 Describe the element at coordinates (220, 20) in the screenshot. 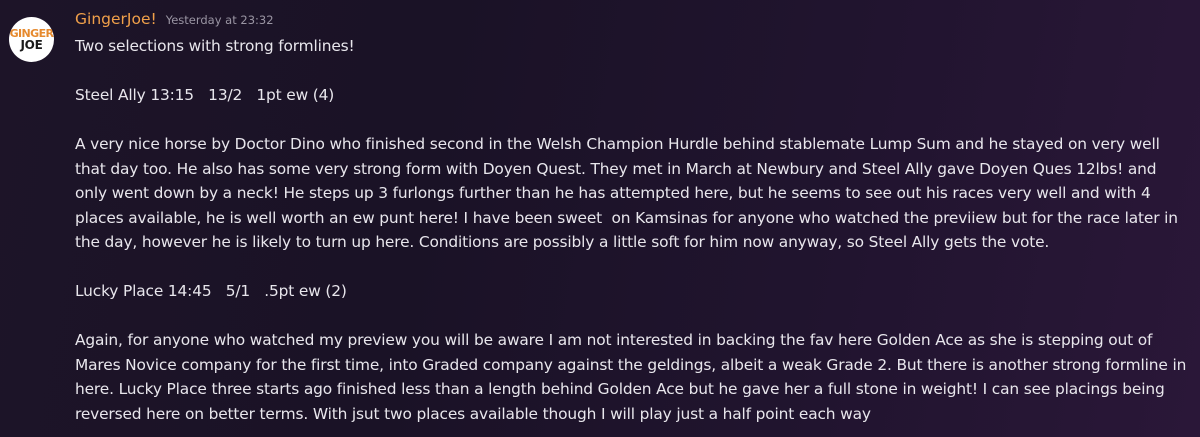

I see `timestamp: Yesterday at 23:32` at that location.